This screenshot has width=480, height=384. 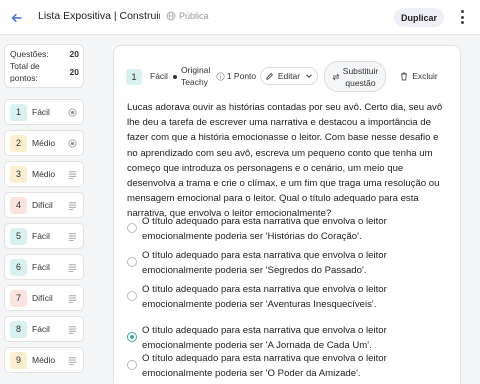 I want to click on question-list-item: 8 Fácil, so click(x=44, y=329).